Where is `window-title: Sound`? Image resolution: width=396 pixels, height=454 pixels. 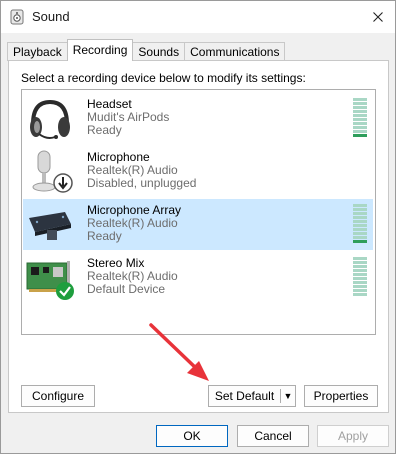
window-title: Sound is located at coordinates (51, 16).